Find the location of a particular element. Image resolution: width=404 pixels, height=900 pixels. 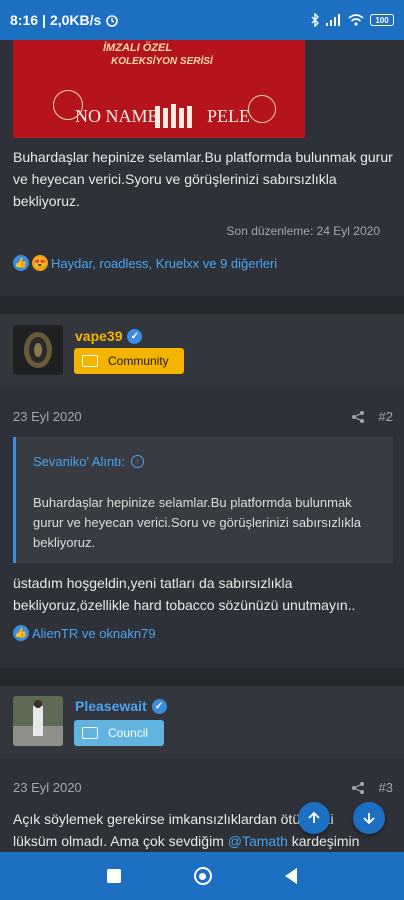

alarm-icon is located at coordinates (112, 21).